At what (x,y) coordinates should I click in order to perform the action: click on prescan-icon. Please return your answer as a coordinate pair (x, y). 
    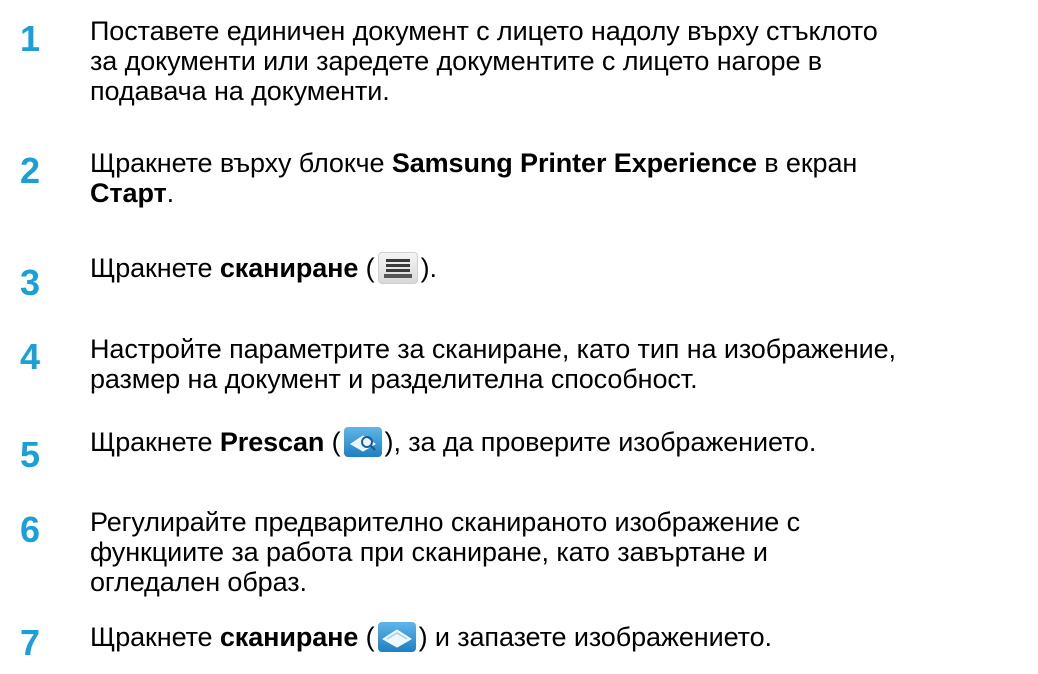
    Looking at the image, I should click on (362, 441).